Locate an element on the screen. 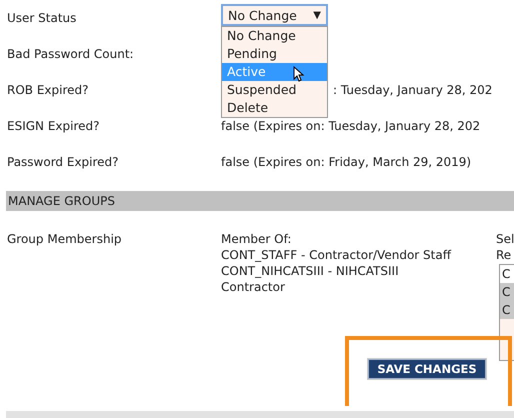 This screenshot has height=418, width=514. field-value: false (Expires on: Tuesday, January 28, 202 is located at coordinates (351, 126).